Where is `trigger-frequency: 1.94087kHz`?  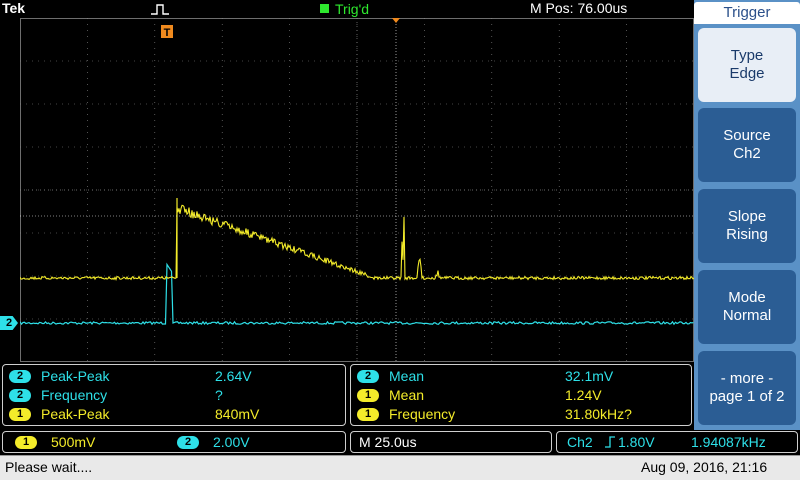
trigger-frequency: 1.94087kHz is located at coordinates (728, 442).